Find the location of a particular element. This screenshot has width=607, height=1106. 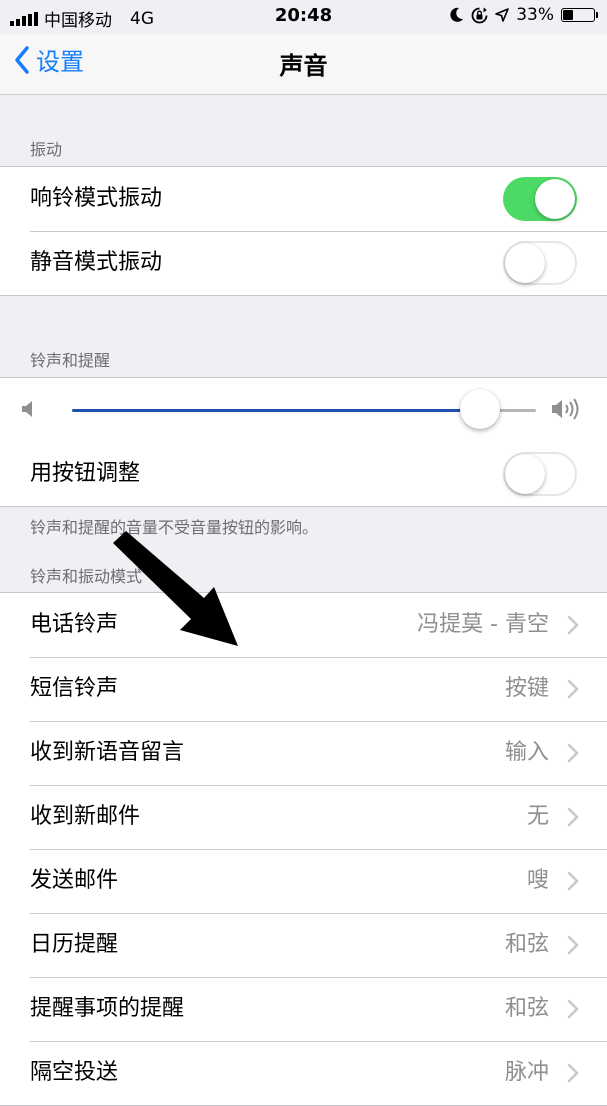

ring-vibrate-toggle is located at coordinates (540, 199).